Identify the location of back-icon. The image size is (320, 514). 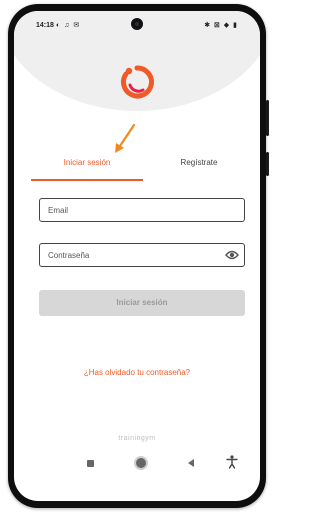
(191, 463).